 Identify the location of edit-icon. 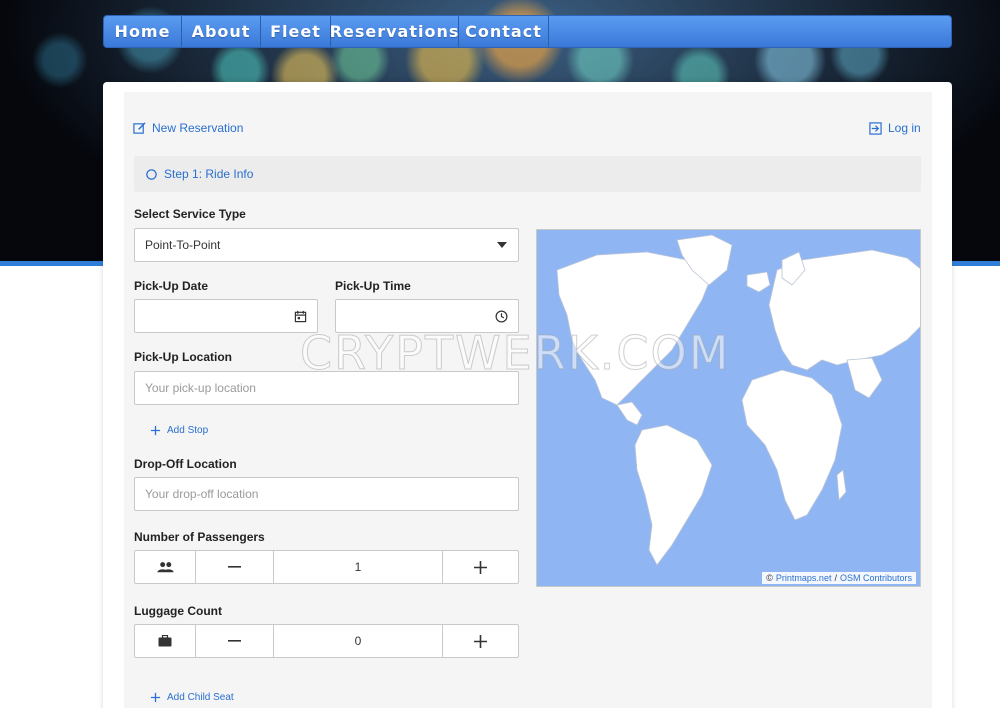
(139, 127).